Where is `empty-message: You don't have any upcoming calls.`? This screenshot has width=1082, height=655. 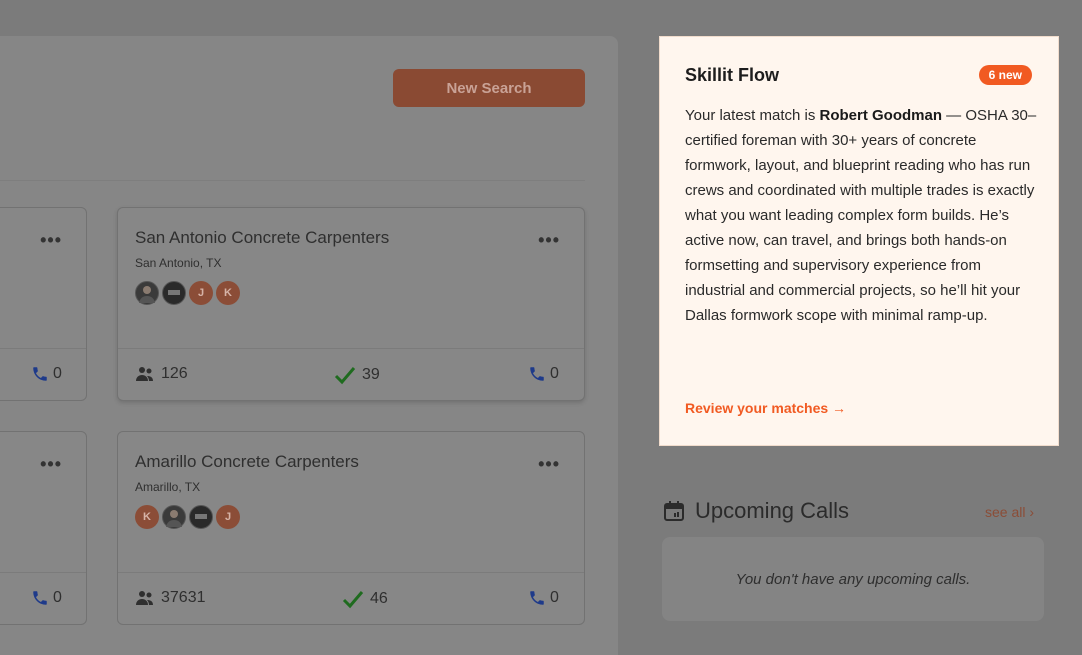 empty-message: You don't have any upcoming calls. is located at coordinates (853, 579).